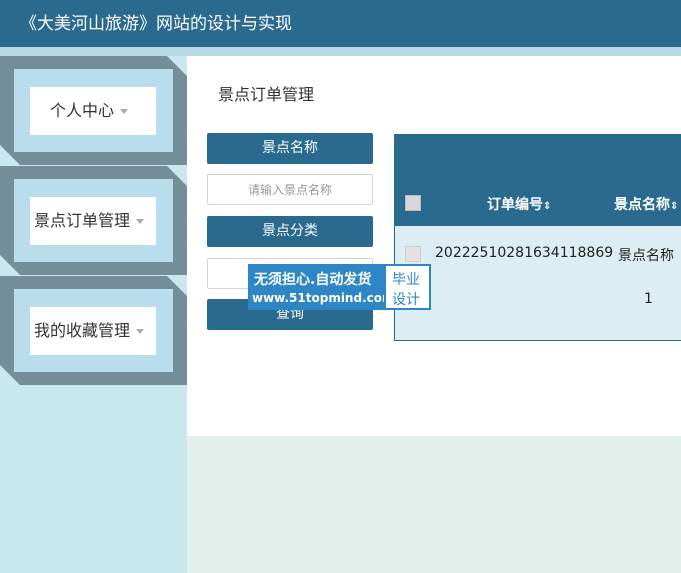 The width and height of the screenshot is (681, 573). What do you see at coordinates (340, 23) in the screenshot?
I see `app-header: 《大美河山旅游》网站的设计与实现` at bounding box center [340, 23].